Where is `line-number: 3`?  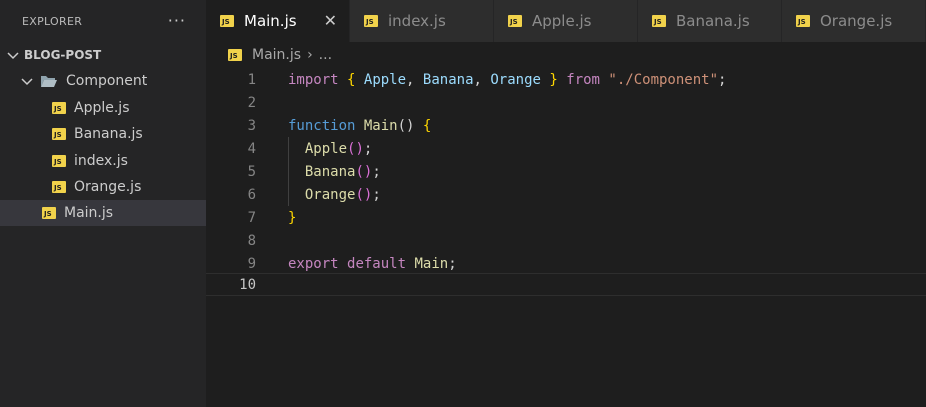
line-number: 3 is located at coordinates (251, 125).